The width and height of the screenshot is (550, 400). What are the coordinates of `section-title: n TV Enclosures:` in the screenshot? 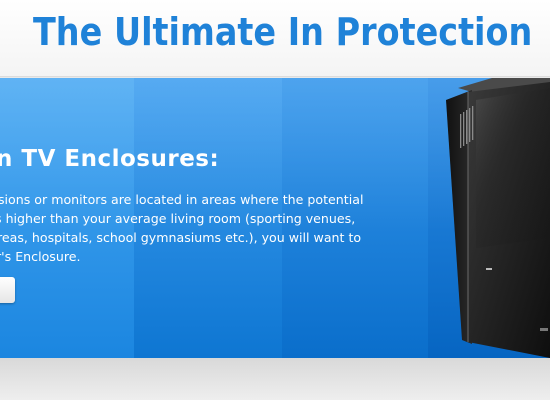 It's located at (110, 159).